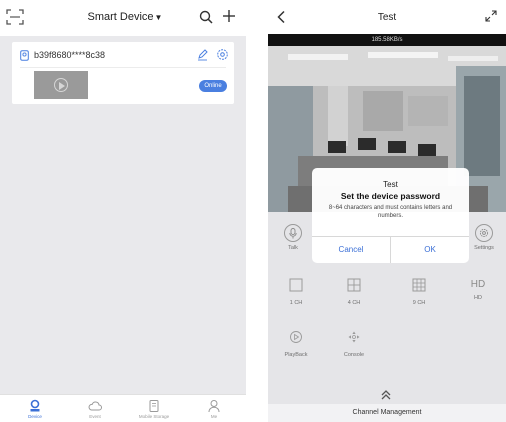  Describe the element at coordinates (202, 54) in the screenshot. I see `edit-icon` at that location.